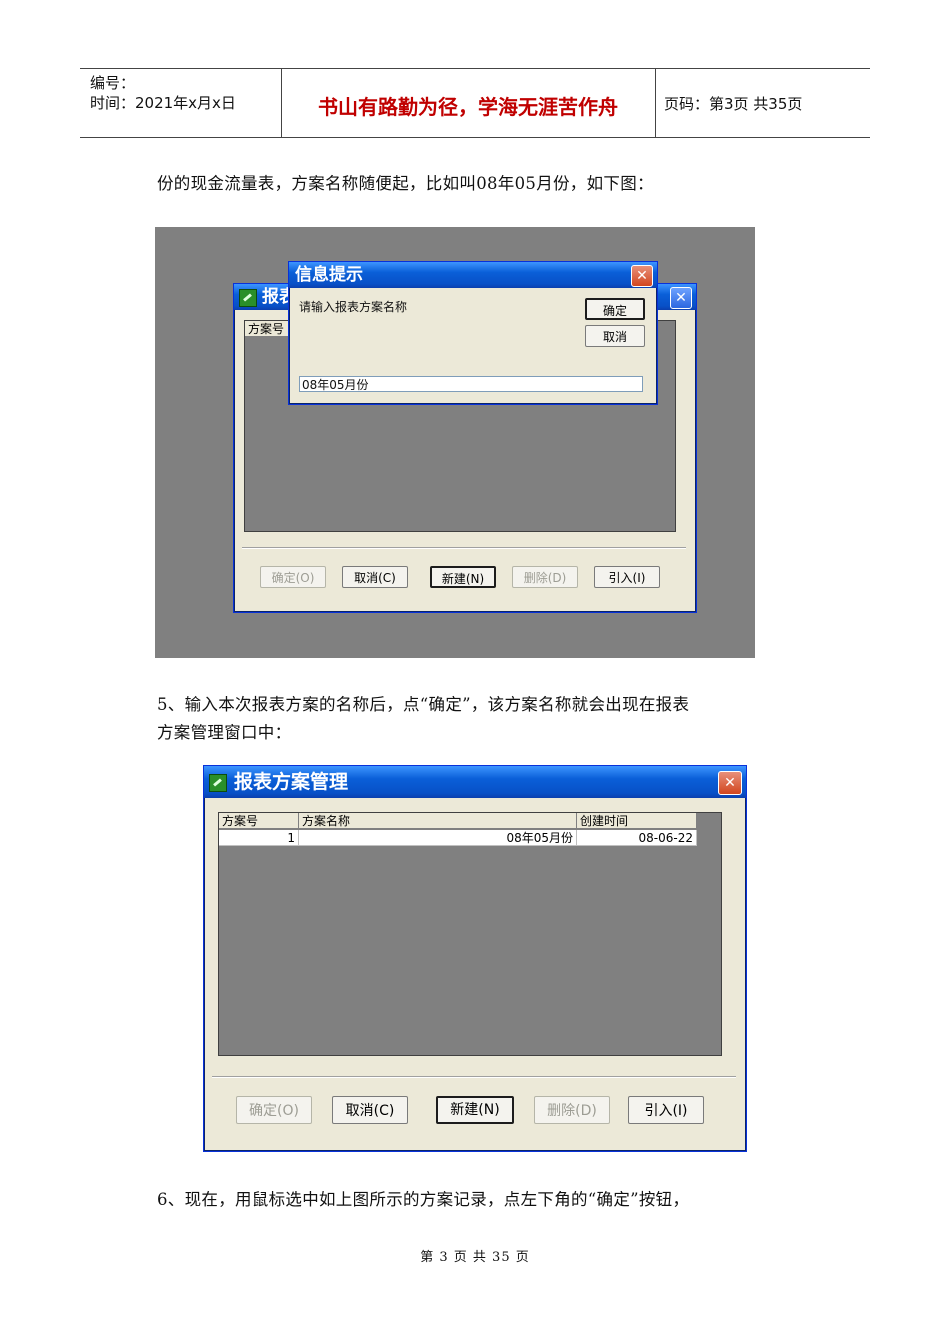 The height and width of the screenshot is (1344, 950). I want to click on paragraph-2-line-2: 方案管理窗口中：, so click(224, 732).